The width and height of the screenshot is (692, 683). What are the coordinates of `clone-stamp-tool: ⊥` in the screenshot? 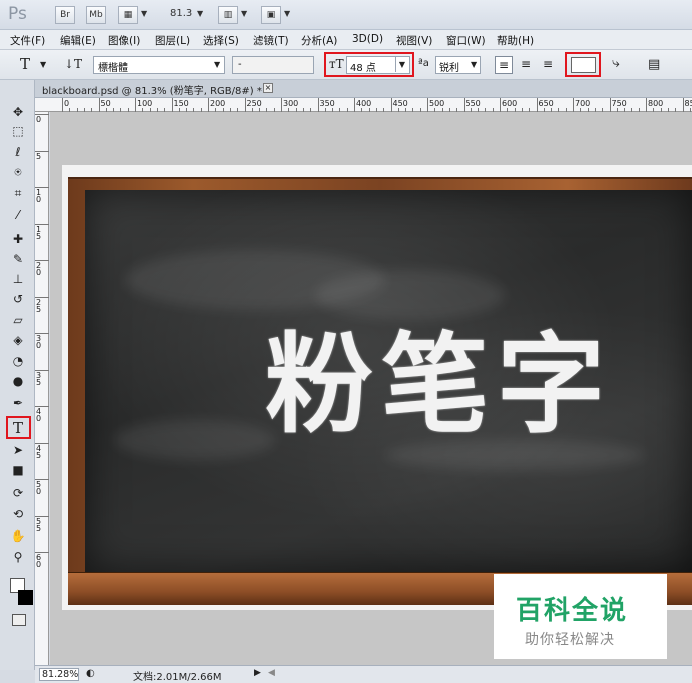 It's located at (18, 279).